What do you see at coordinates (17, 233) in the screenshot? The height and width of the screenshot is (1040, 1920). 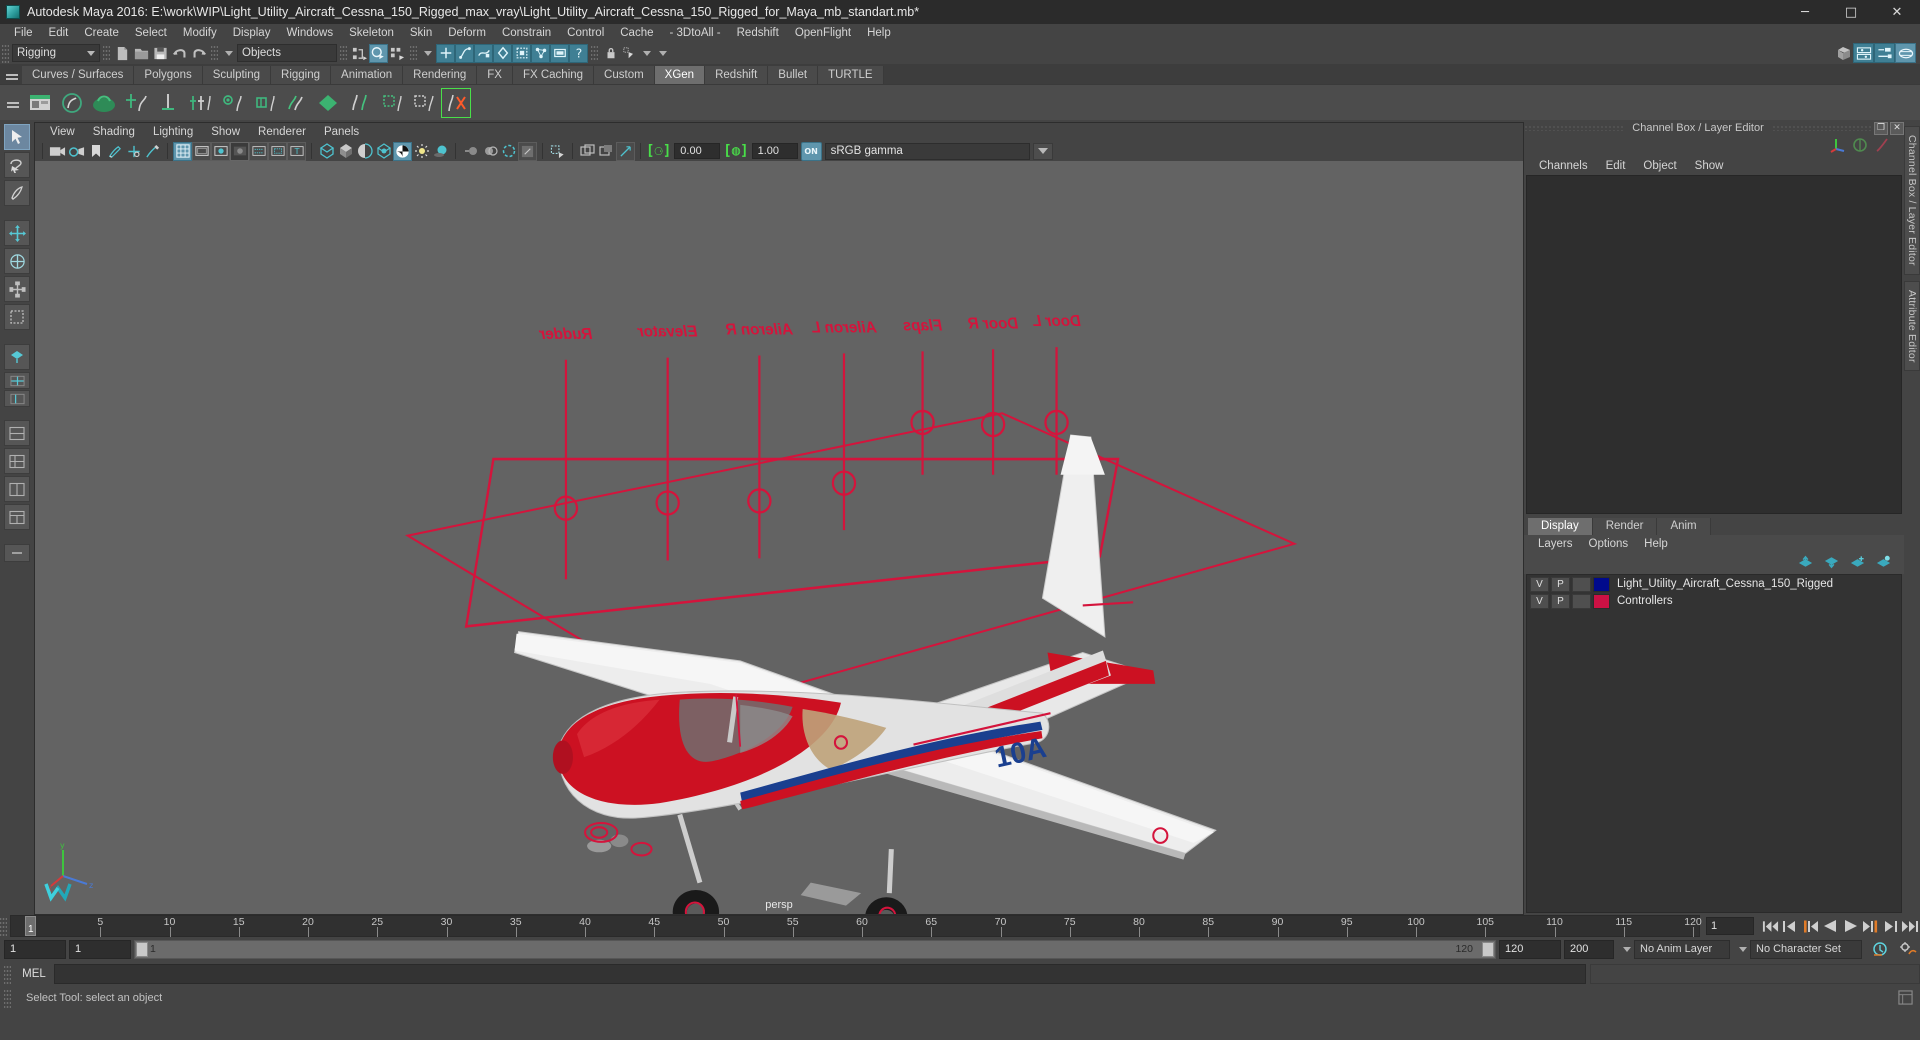 I see `move-tool` at bounding box center [17, 233].